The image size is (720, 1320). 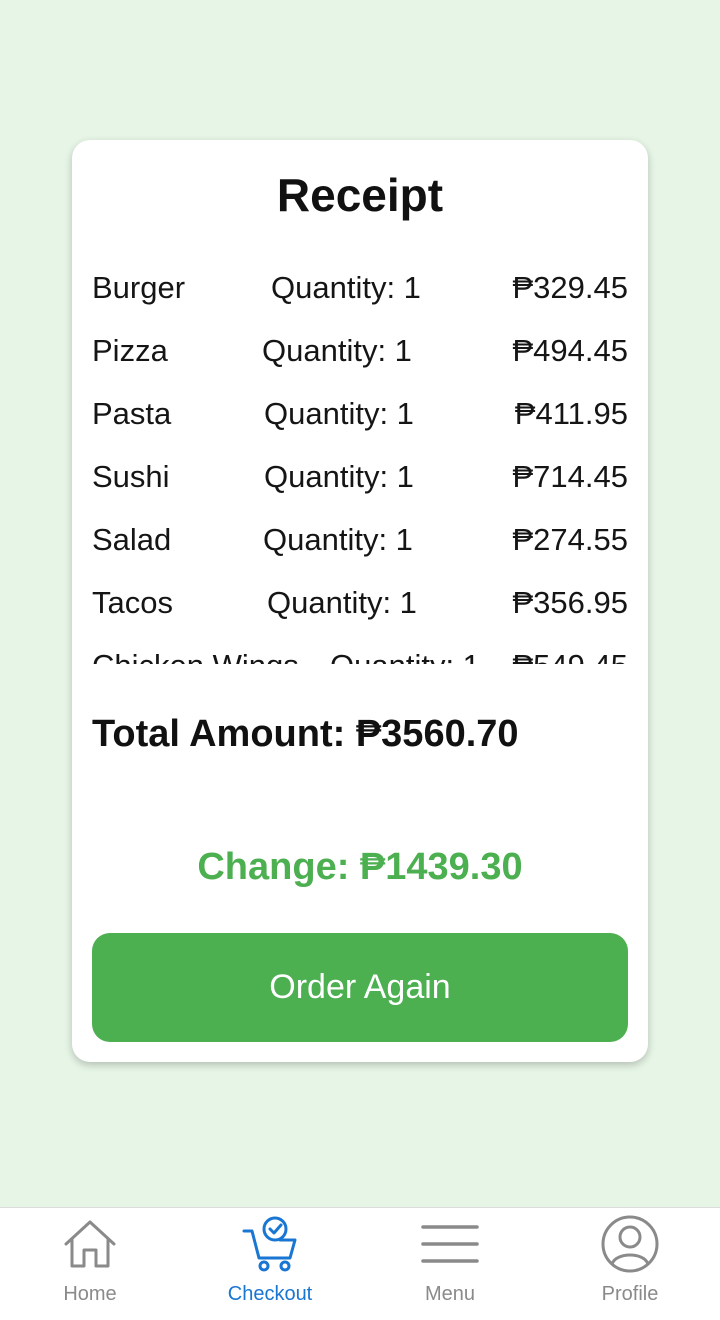 I want to click on profile-icon, so click(x=630, y=1244).